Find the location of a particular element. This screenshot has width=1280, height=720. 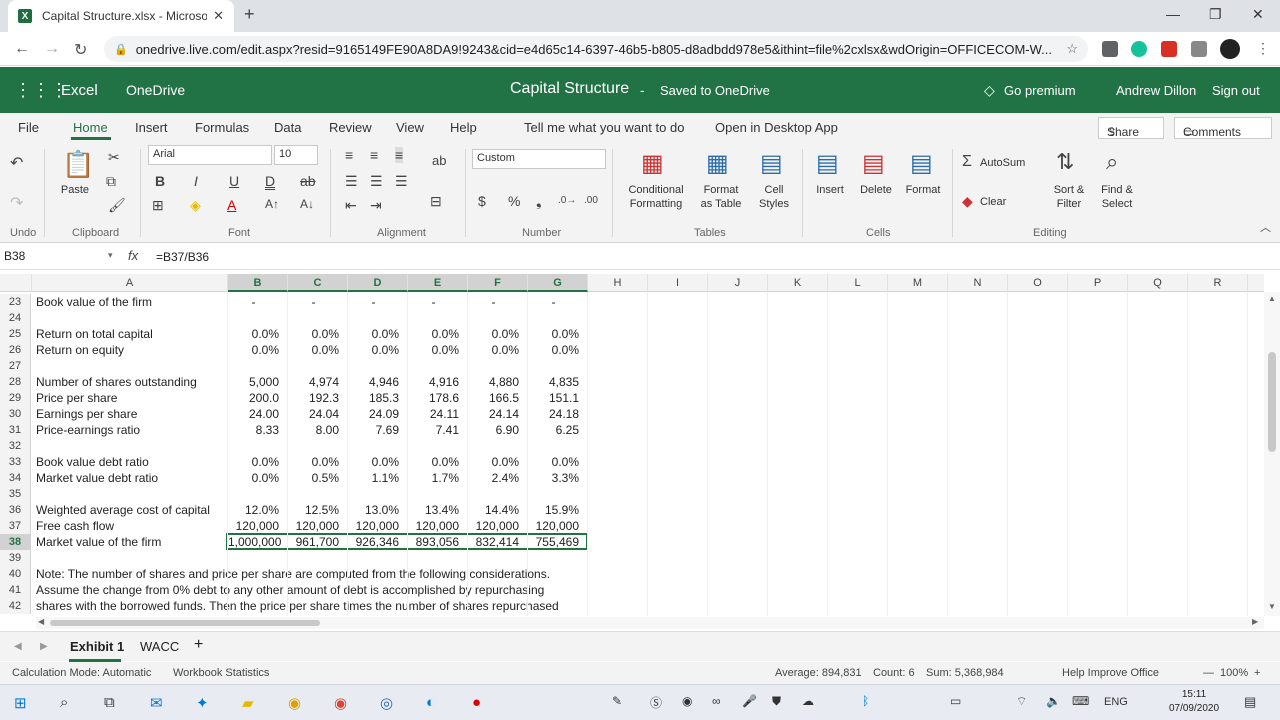

column-header-m: M is located at coordinates (918, 283).